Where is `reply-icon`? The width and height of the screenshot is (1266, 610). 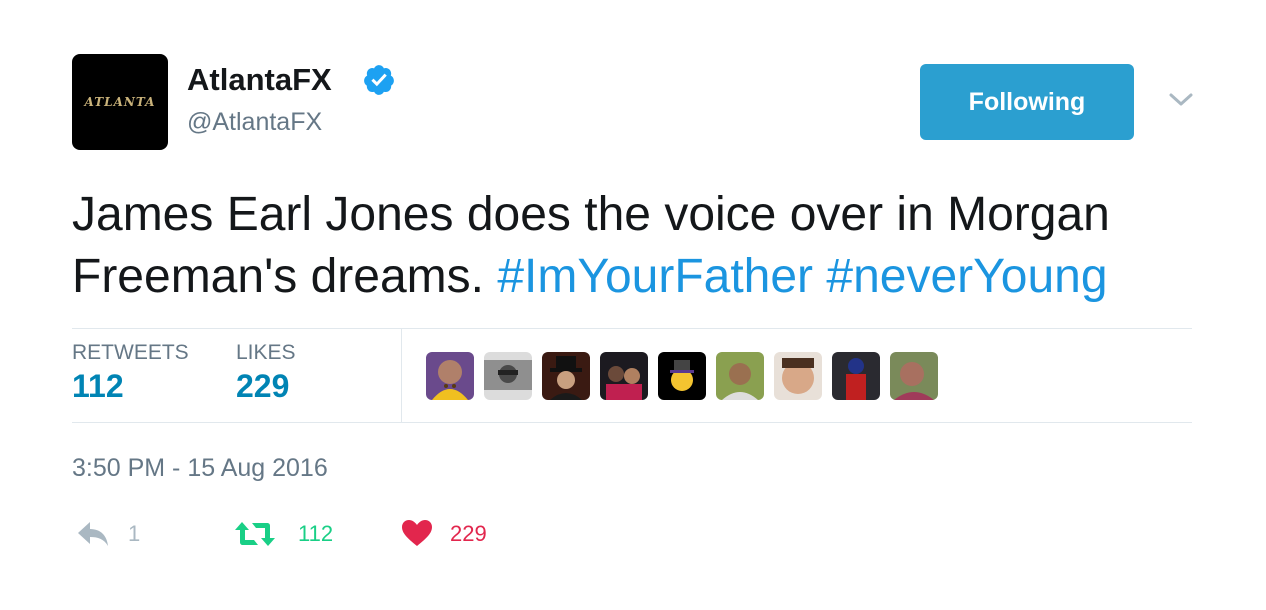
reply-icon is located at coordinates (93, 534).